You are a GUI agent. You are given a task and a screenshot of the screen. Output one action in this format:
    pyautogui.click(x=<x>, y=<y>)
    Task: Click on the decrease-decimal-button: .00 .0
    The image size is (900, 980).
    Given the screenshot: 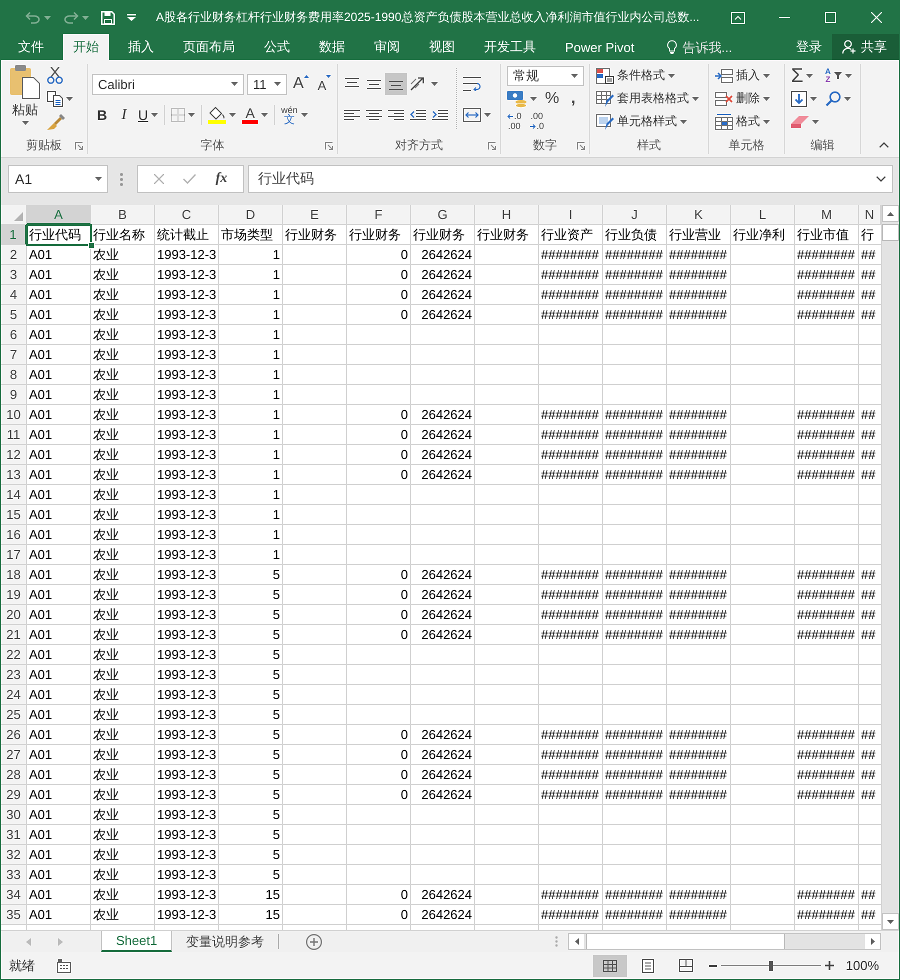 What is the action you would take?
    pyautogui.click(x=537, y=121)
    